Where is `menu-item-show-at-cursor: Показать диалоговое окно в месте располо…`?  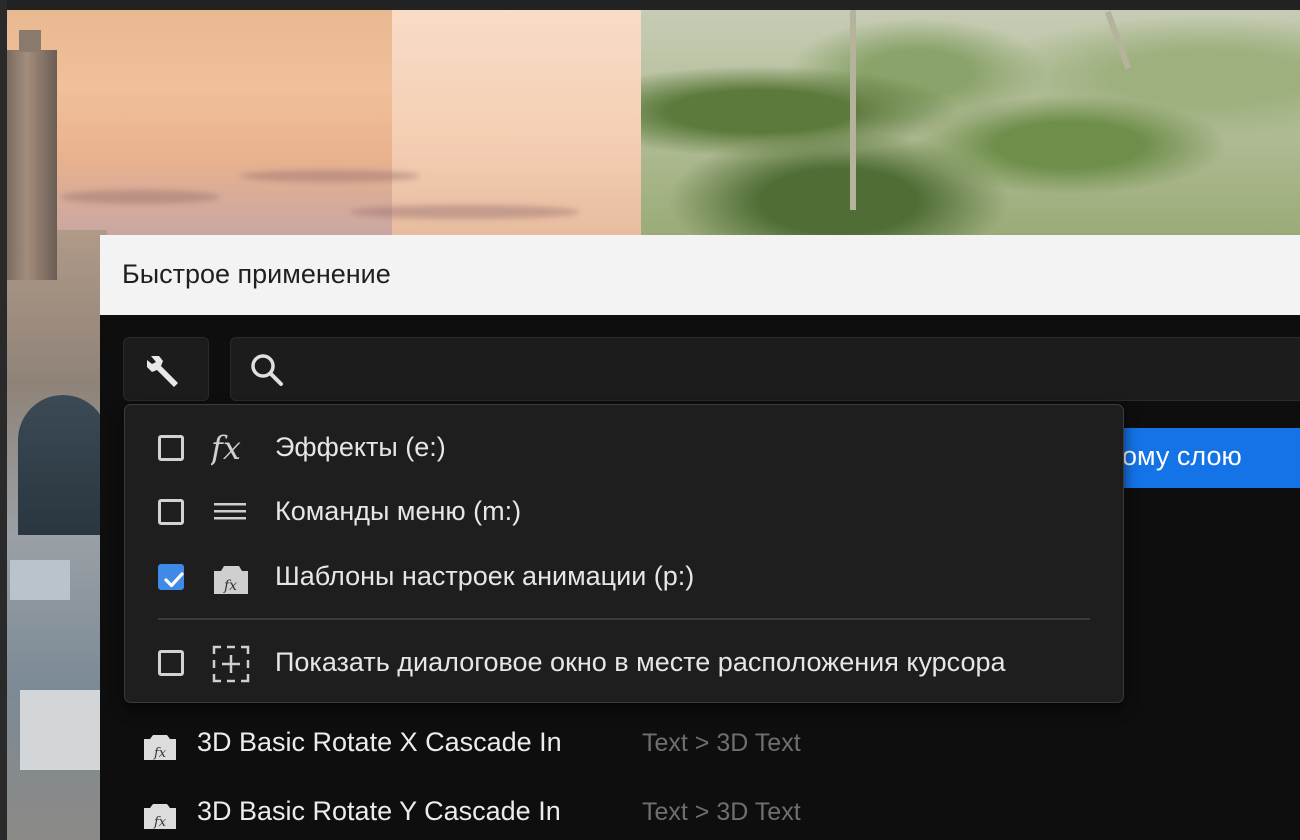 menu-item-show-at-cursor: Показать диалоговое окно в месте располо… is located at coordinates (624, 664).